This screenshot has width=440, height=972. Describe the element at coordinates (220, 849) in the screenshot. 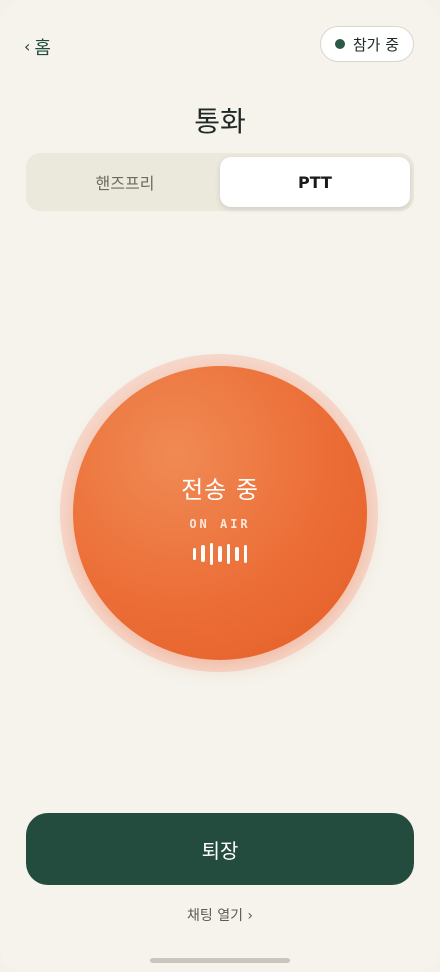

I see `leave-button: 퇴장` at that location.